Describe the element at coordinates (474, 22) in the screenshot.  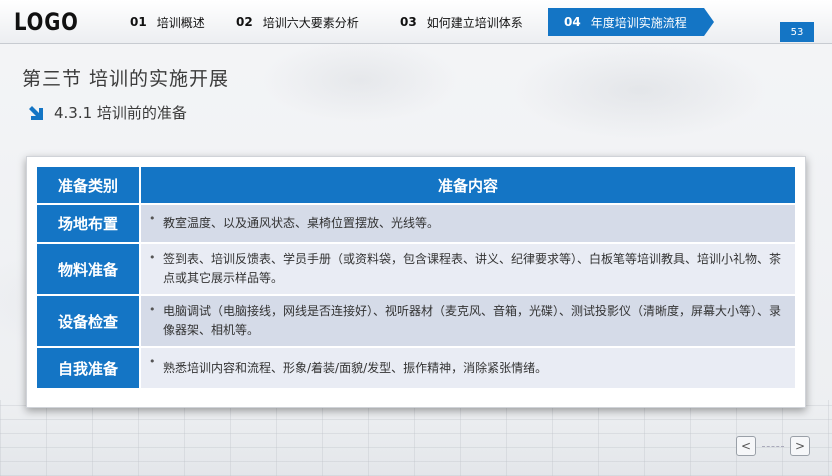
I see `nav-label: 如何建立培训体系` at that location.